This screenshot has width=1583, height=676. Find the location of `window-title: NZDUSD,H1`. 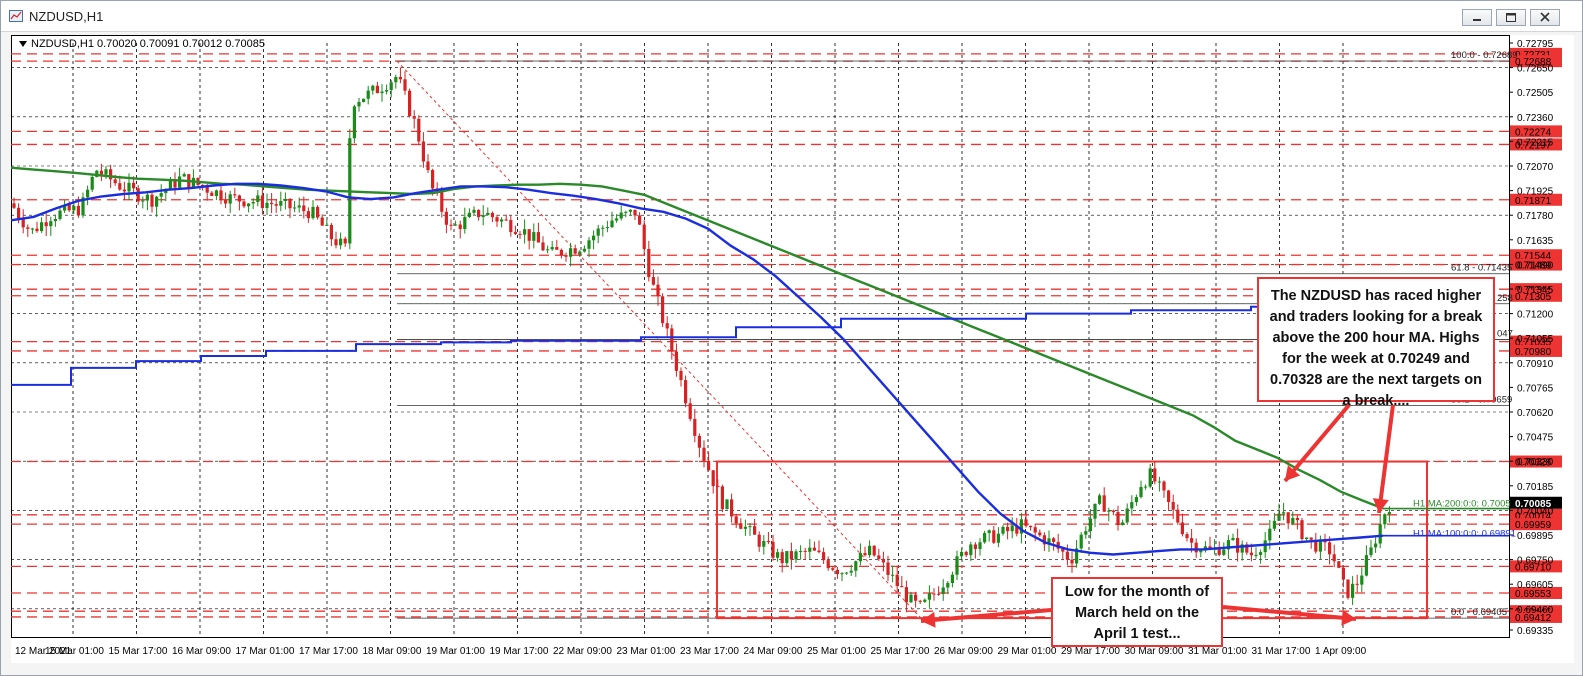

window-title: NZDUSD,H1 is located at coordinates (66, 16).